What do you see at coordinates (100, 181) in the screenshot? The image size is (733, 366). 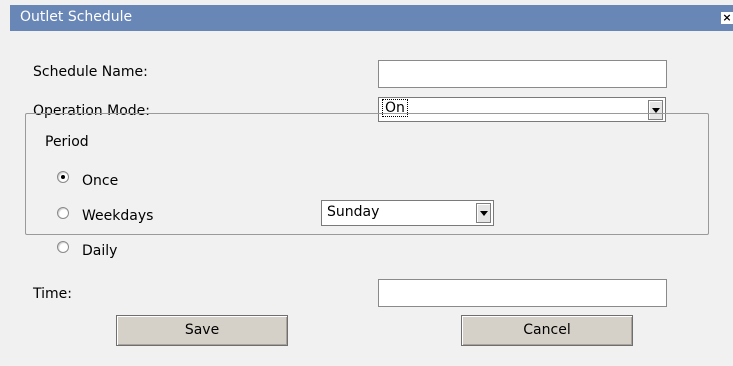 I see `period-once-label: Once` at bounding box center [100, 181].